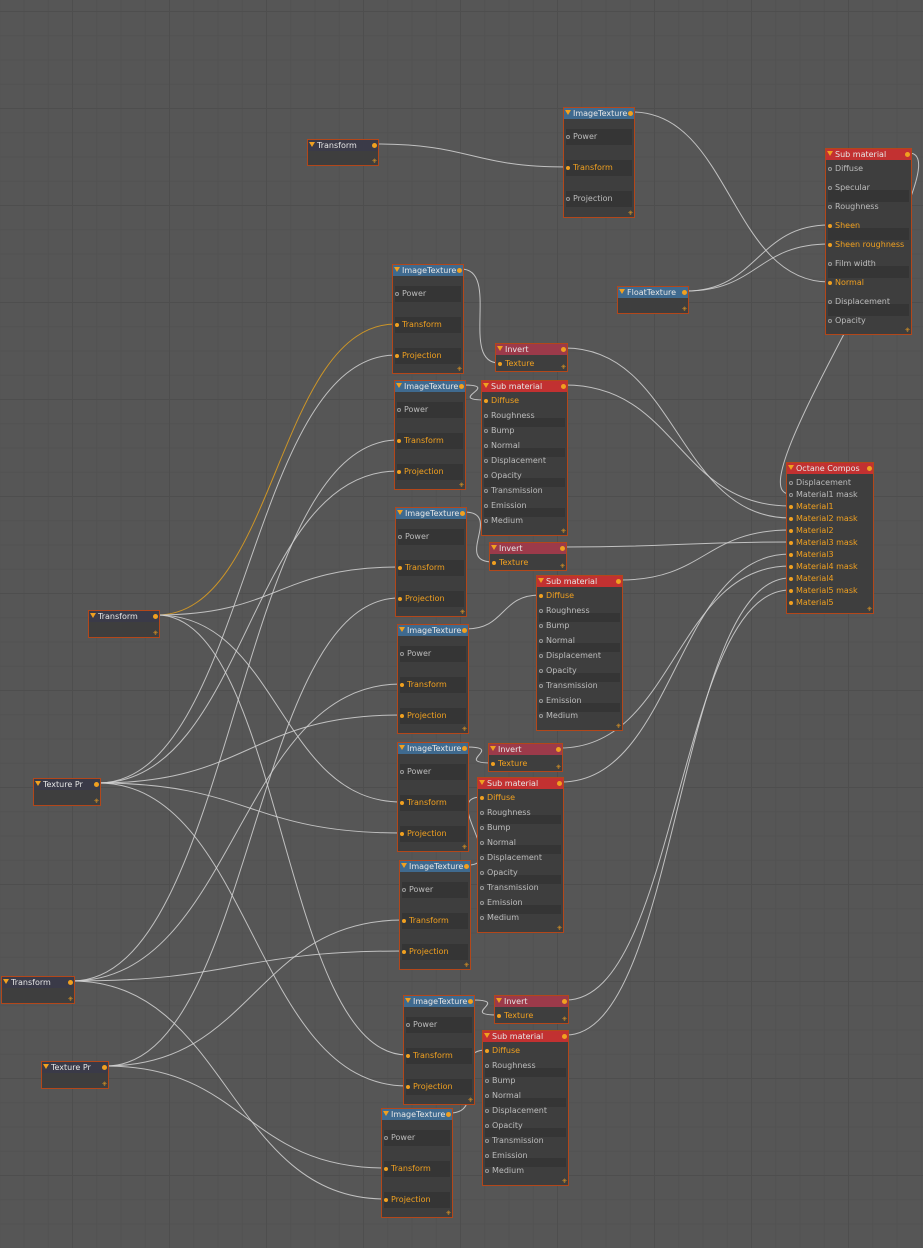 This screenshot has width=923, height=1248. Describe the element at coordinates (557, 641) in the screenshot. I see `input-normal: Normal` at that location.